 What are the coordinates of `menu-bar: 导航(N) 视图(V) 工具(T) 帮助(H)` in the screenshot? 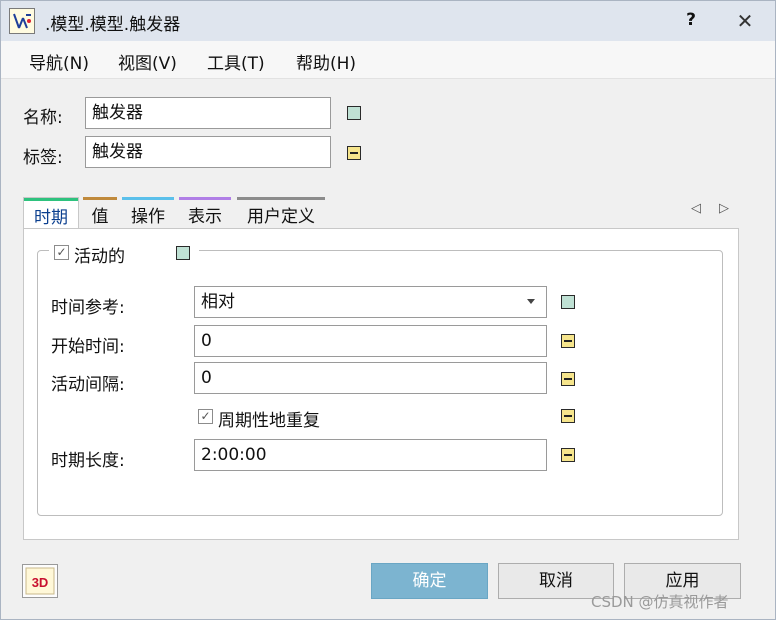 It's located at (388, 60).